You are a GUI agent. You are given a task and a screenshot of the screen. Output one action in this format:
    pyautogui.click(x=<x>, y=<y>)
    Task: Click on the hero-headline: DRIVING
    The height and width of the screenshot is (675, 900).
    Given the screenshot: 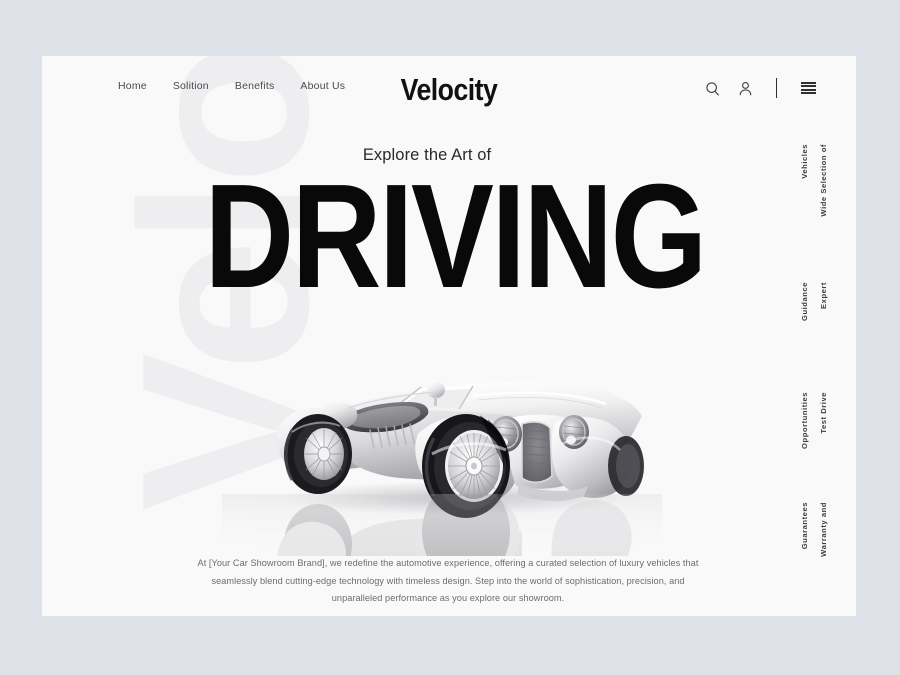 What is the action you would take?
    pyautogui.click(x=455, y=236)
    